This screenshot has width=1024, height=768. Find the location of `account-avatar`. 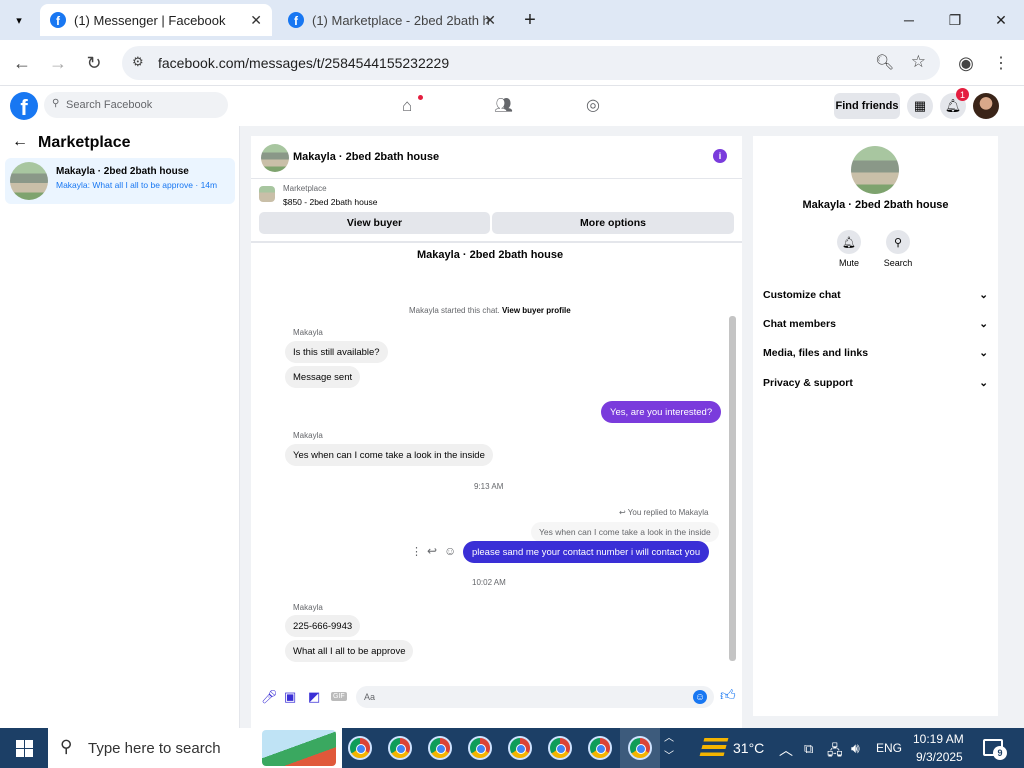

account-avatar is located at coordinates (986, 106).